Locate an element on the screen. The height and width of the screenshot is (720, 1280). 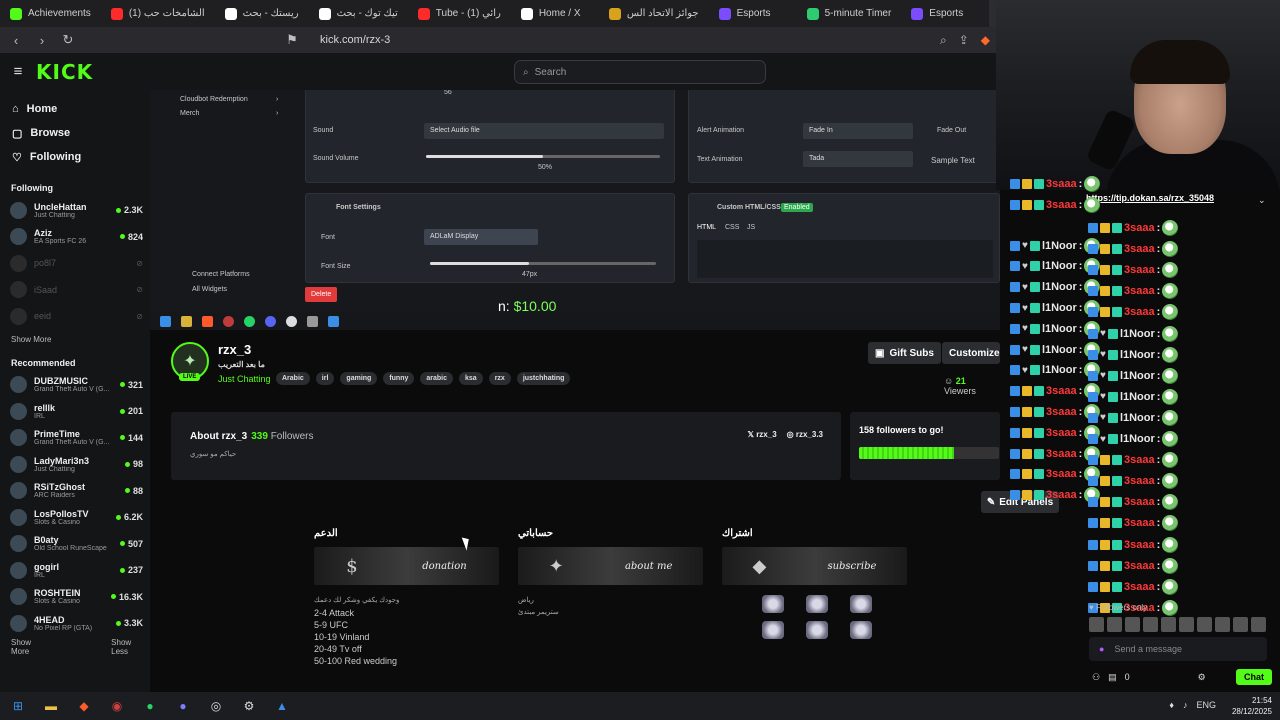
browser-tab: Home / X is located at coordinates (555, 13).